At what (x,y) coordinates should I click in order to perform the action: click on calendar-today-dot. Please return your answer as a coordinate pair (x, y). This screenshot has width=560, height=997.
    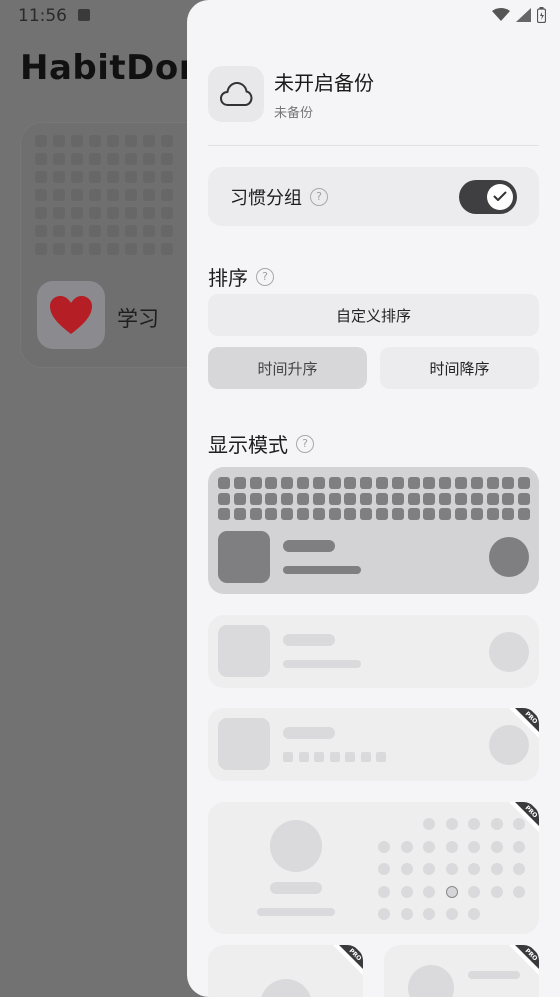
    Looking at the image, I should click on (451, 891).